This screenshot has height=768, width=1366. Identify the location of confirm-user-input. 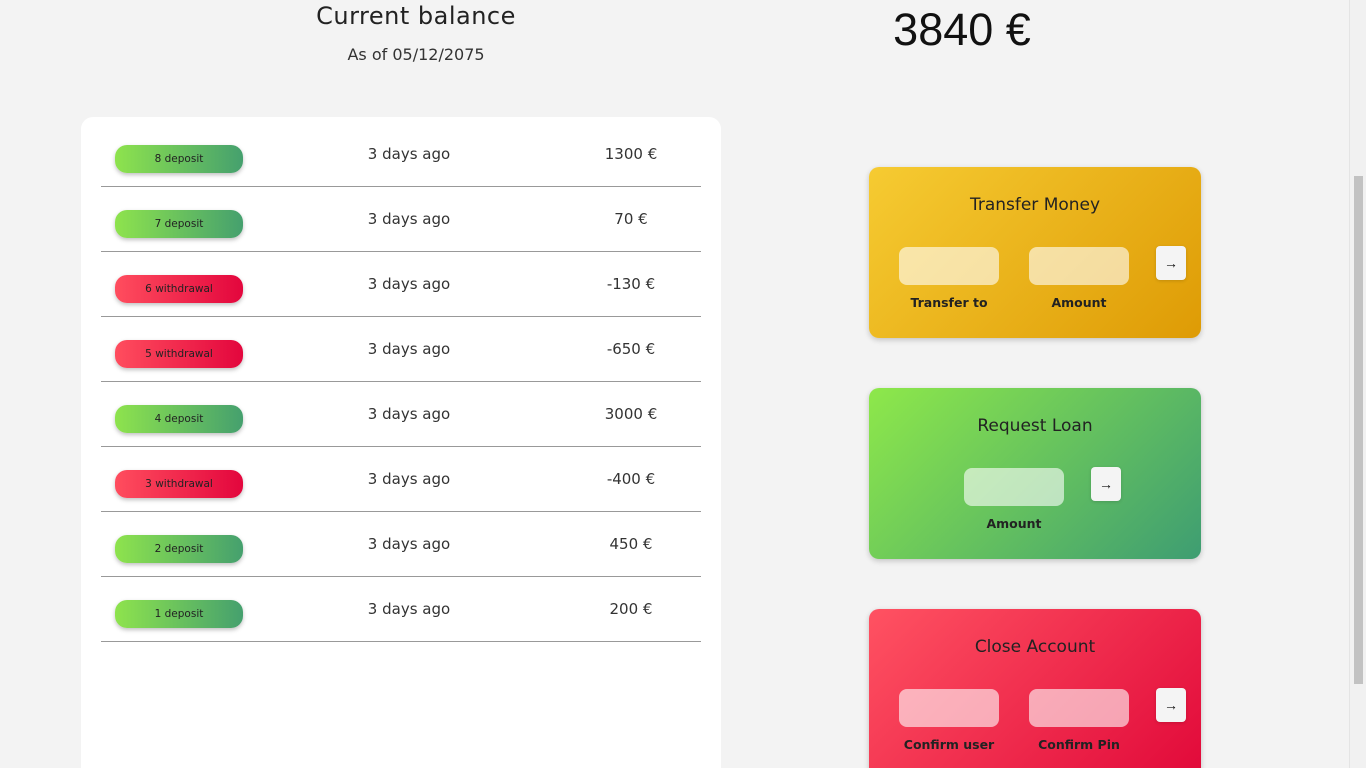
(949, 708).